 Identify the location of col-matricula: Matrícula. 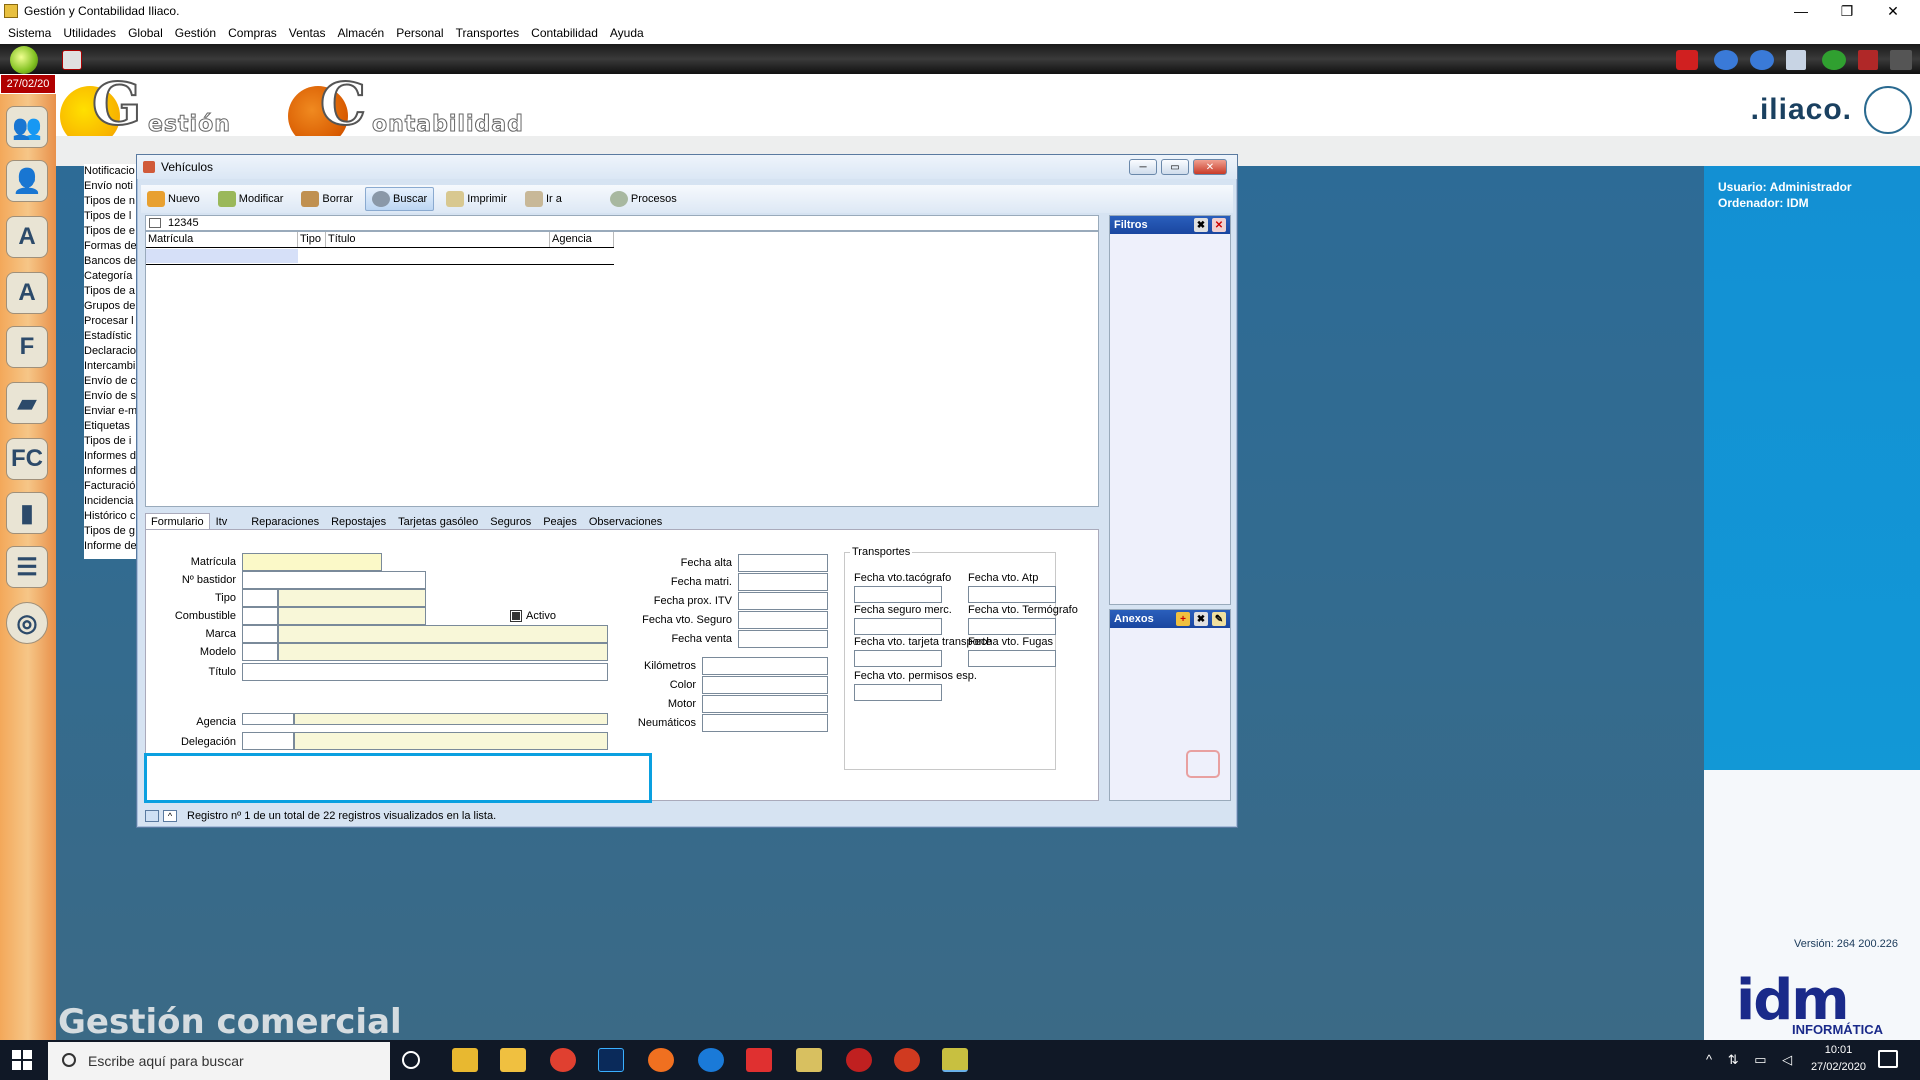
(222, 239).